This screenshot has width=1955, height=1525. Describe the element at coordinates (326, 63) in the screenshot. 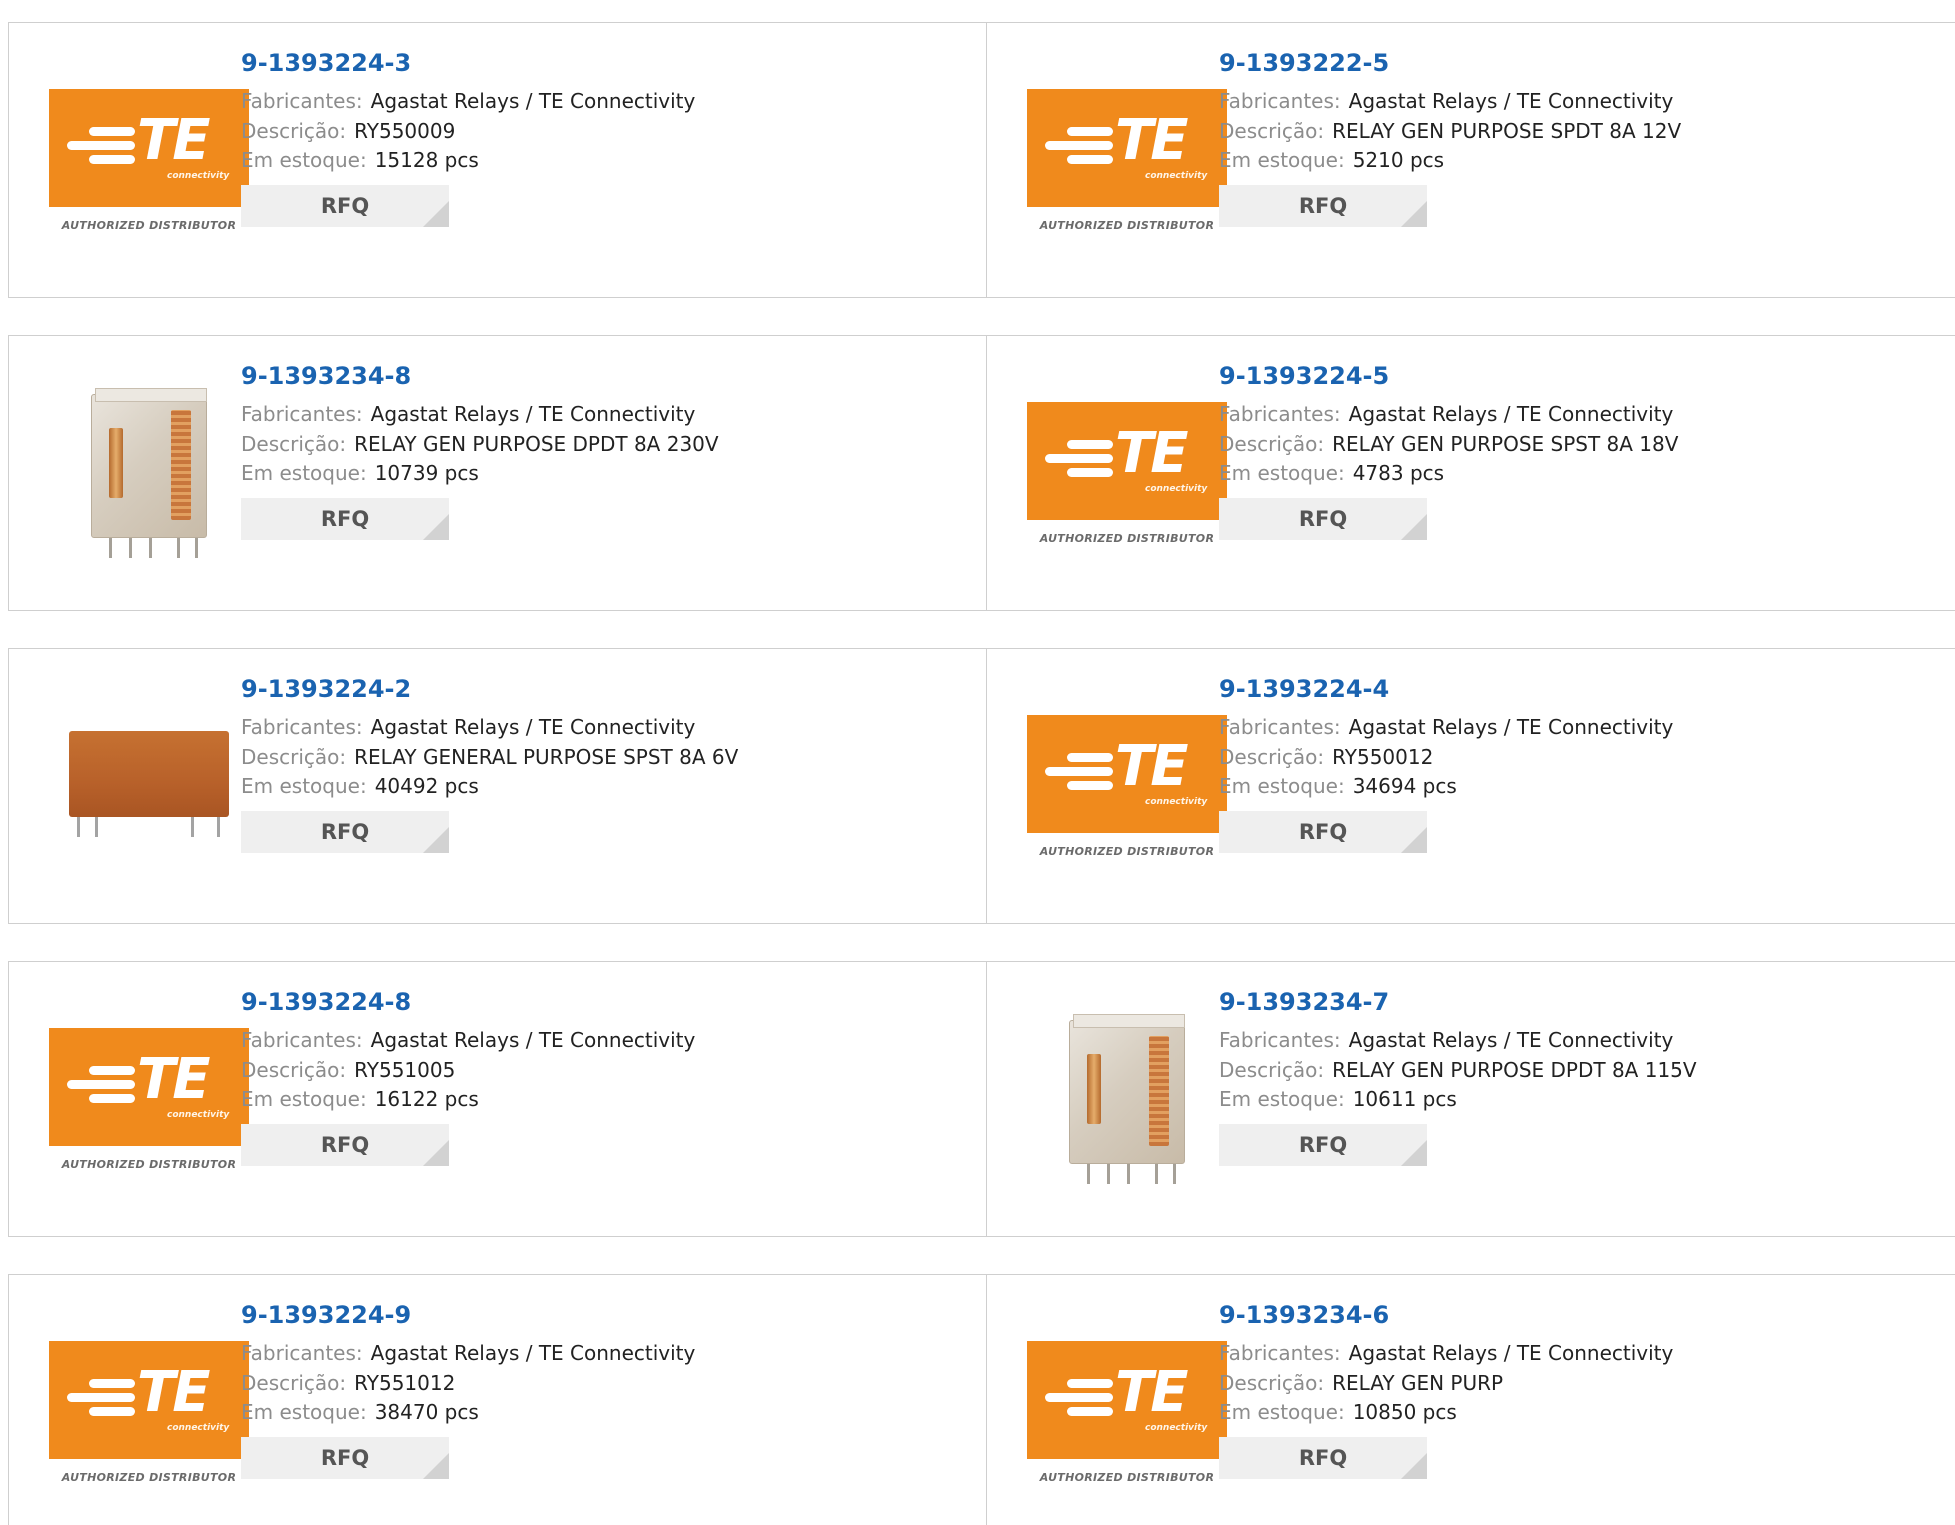

I see `part-number-link: 9-1393224-3` at that location.